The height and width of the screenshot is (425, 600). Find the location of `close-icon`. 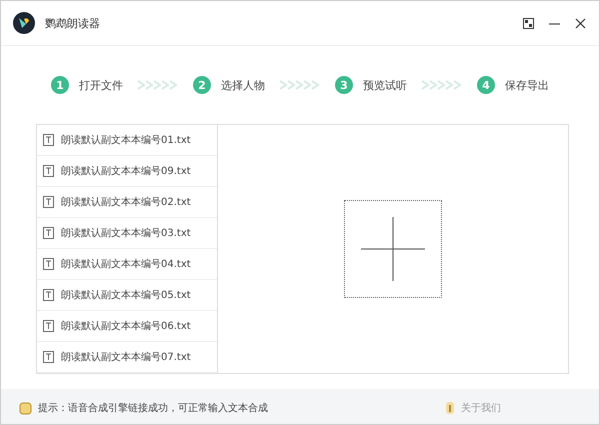

close-icon is located at coordinates (580, 23).